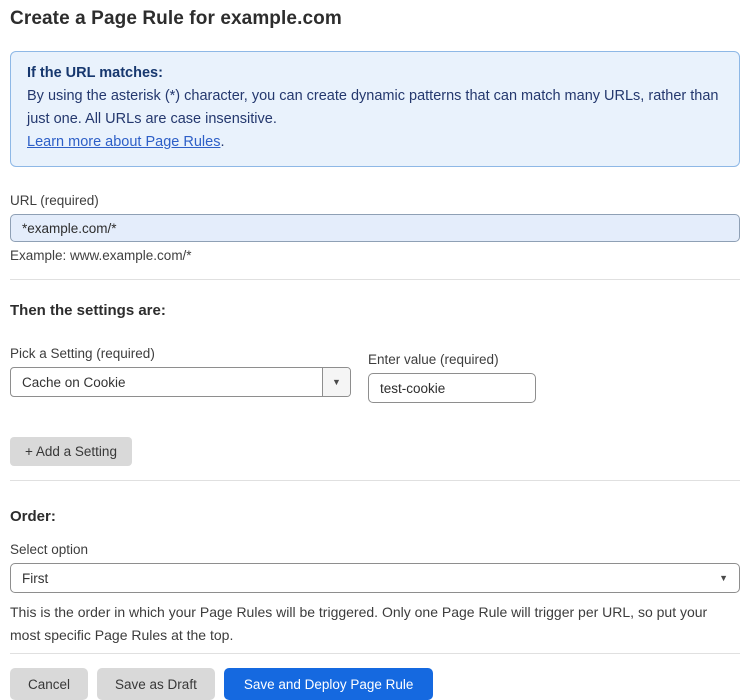 The image size is (750, 700). I want to click on setting-value-input, so click(452, 388).